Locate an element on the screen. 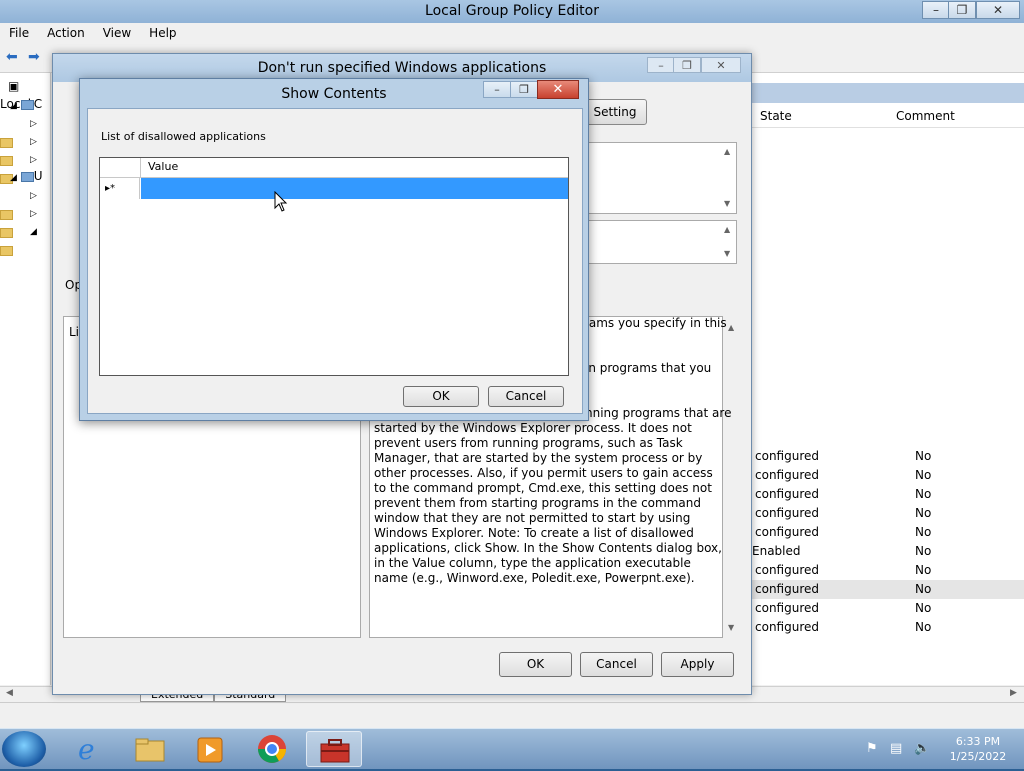 The image size is (1024, 771). column-comment: Comment is located at coordinates (925, 116).